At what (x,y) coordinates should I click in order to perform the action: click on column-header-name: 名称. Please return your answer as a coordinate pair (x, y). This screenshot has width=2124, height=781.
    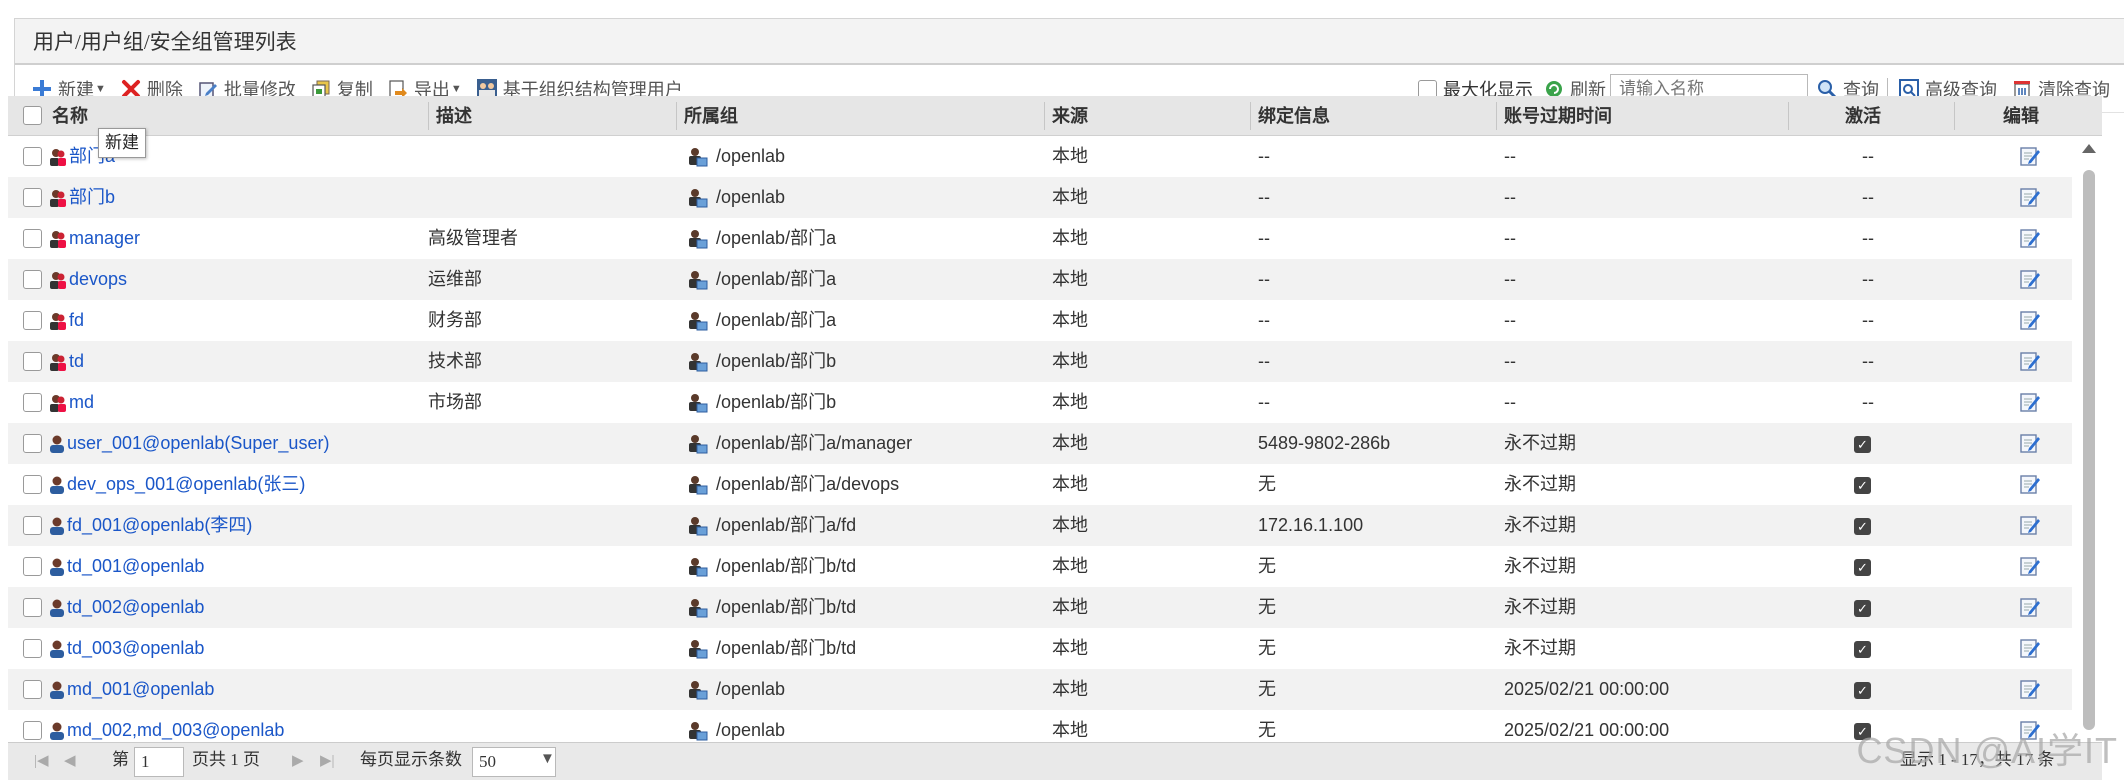
    Looking at the image, I should click on (70, 116).